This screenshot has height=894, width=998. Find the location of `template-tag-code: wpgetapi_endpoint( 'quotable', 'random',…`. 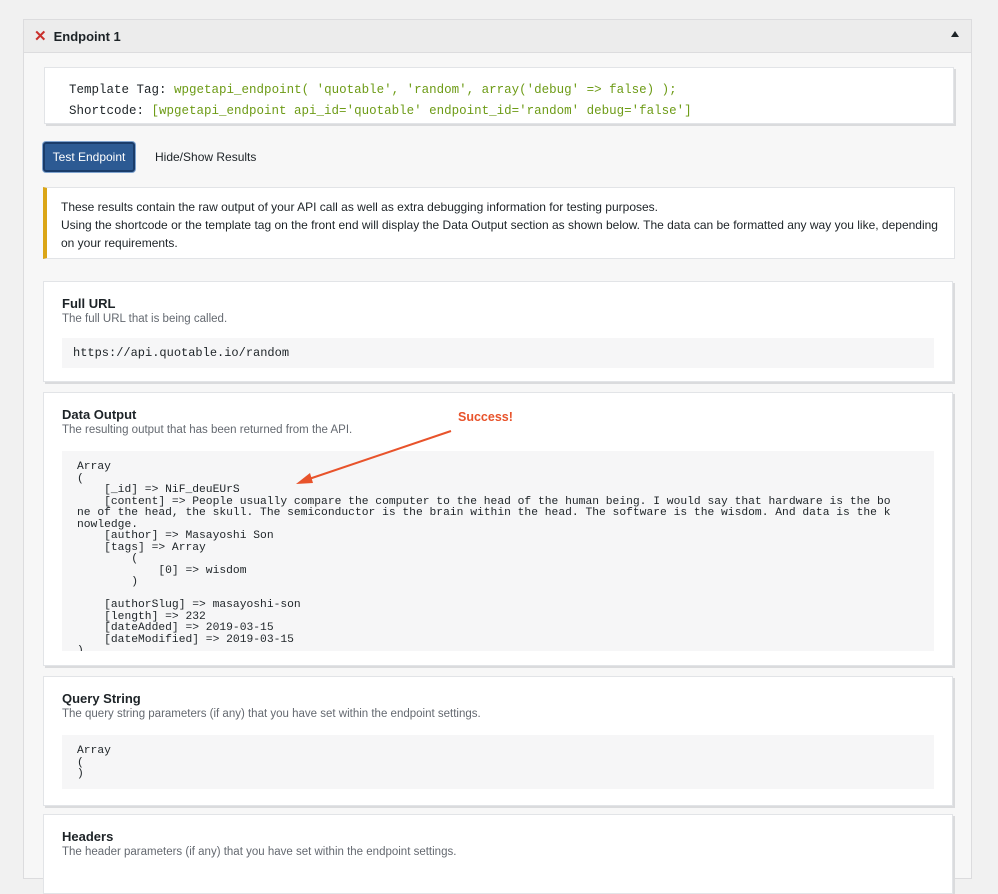

template-tag-code: wpgetapi_endpoint( 'quotable', 'random',… is located at coordinates (425, 90).